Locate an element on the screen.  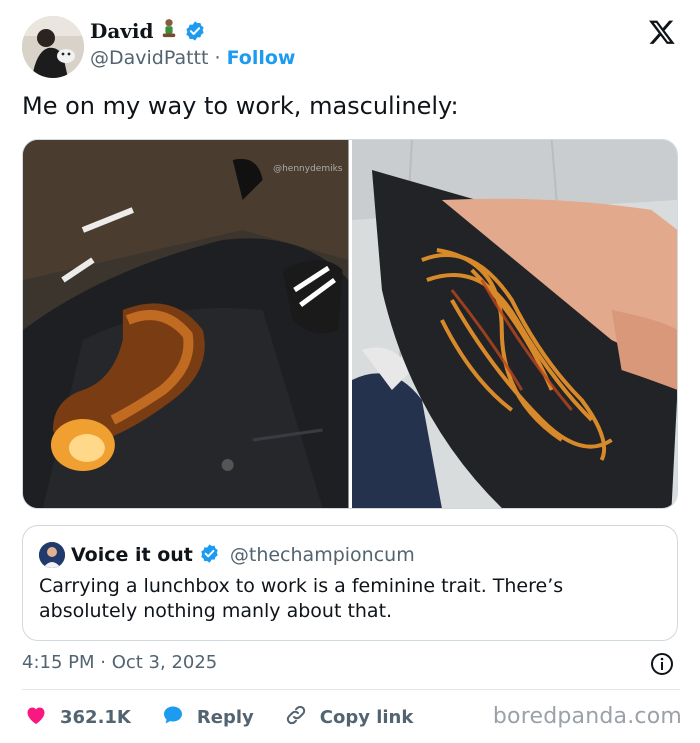
copy-link-label: Copy link is located at coordinates (366, 717).